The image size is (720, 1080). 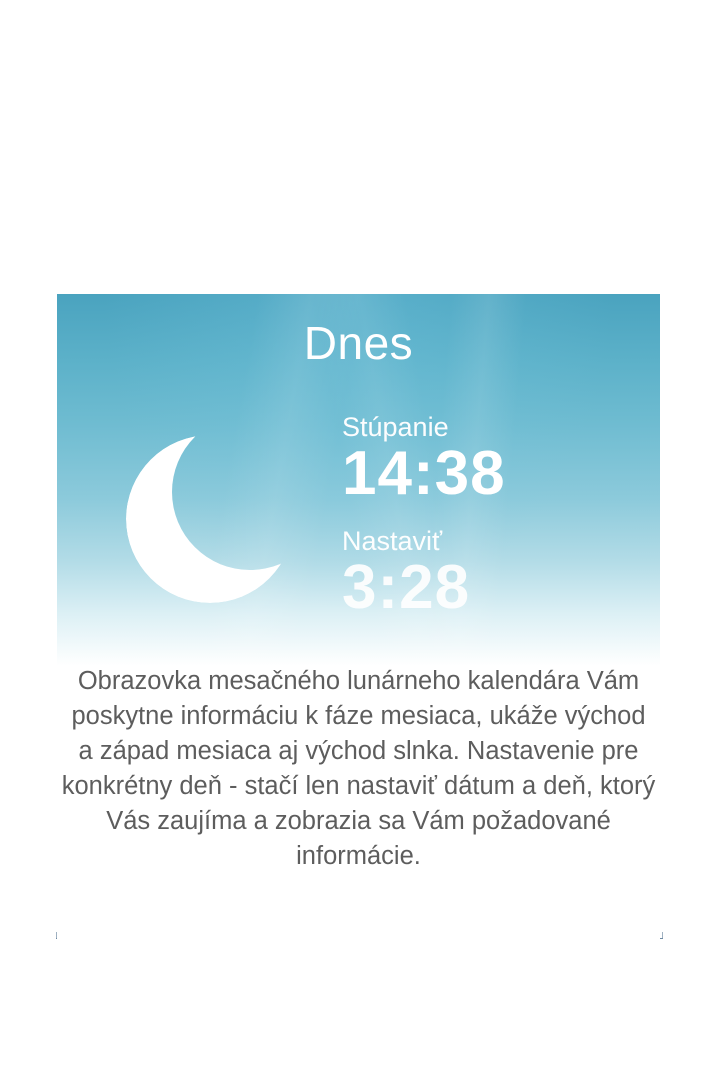 I want to click on day-title: Dnes, so click(x=358, y=343).